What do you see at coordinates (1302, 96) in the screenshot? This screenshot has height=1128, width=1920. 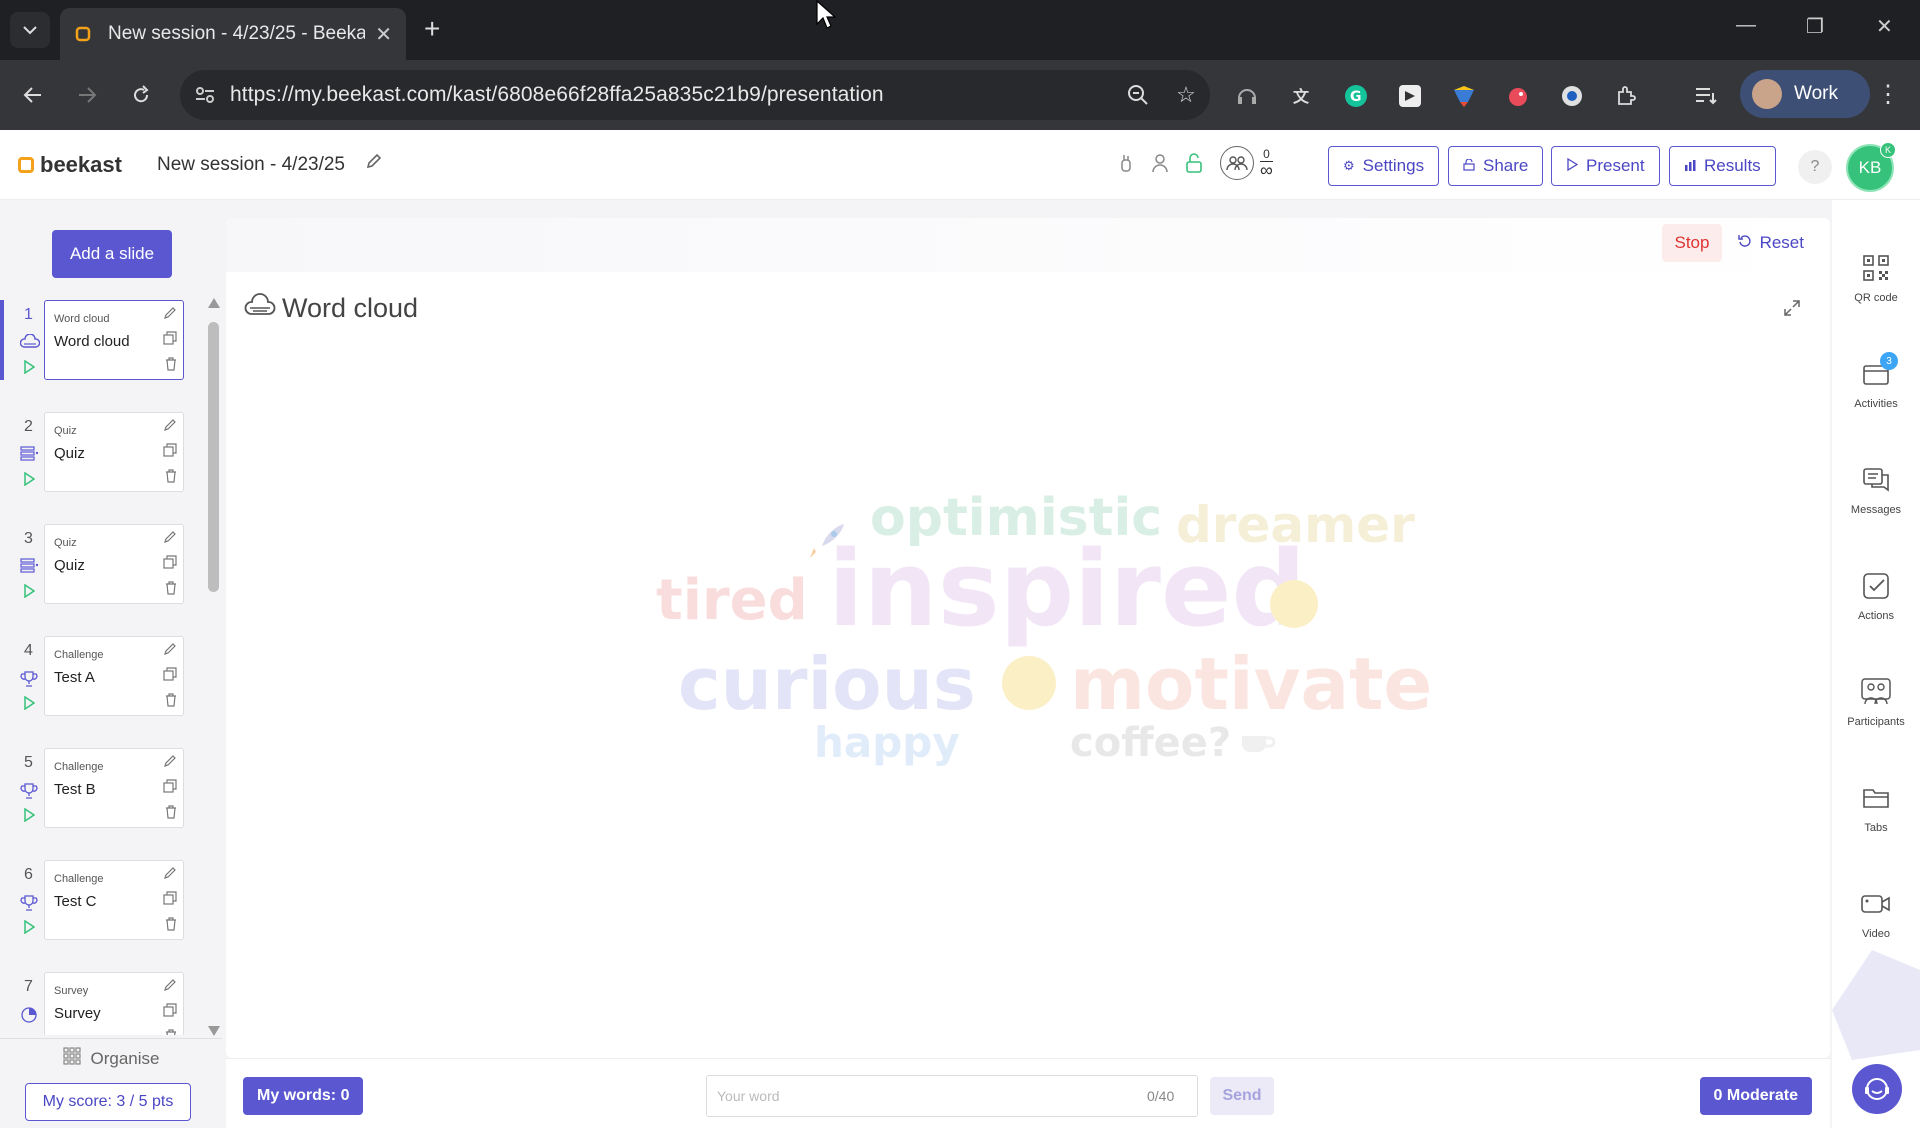 I see `extension-translate-icon: 文` at bounding box center [1302, 96].